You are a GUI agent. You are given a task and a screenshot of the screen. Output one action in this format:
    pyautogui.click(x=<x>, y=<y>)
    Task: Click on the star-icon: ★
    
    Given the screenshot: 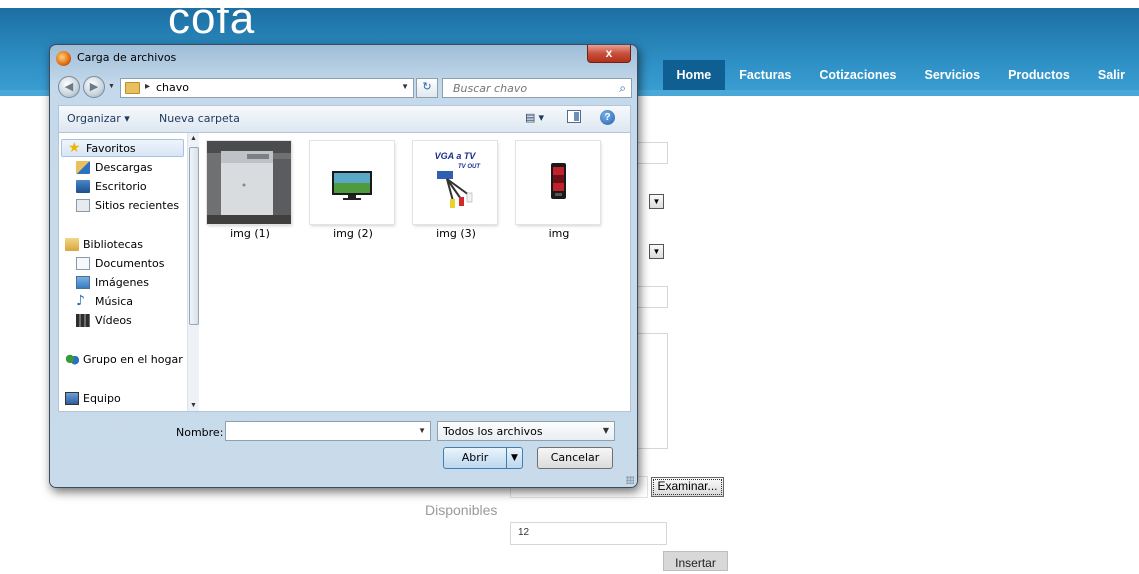 What is the action you would take?
    pyautogui.click(x=74, y=148)
    